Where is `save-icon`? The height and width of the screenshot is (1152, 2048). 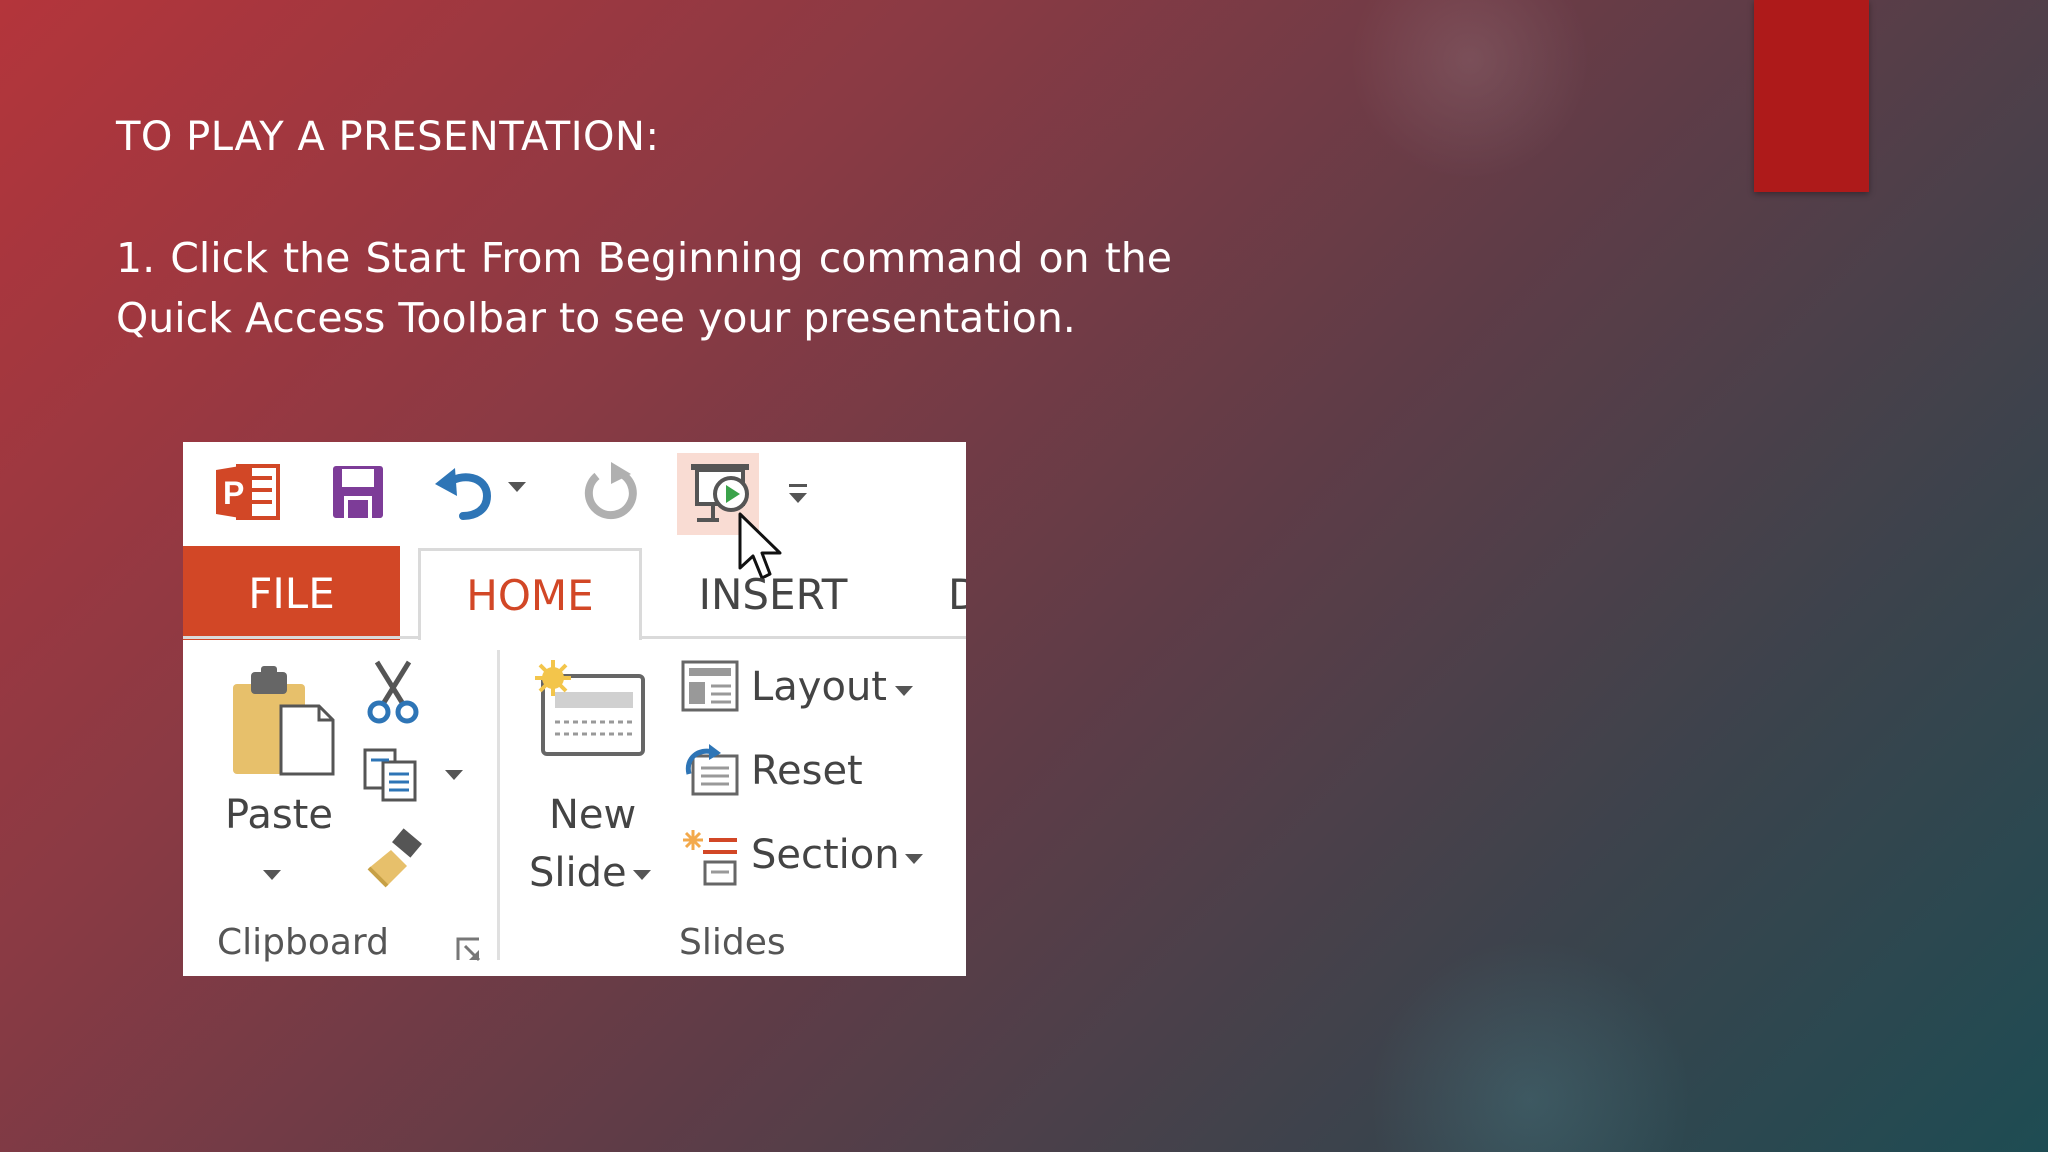
save-icon is located at coordinates (358, 492).